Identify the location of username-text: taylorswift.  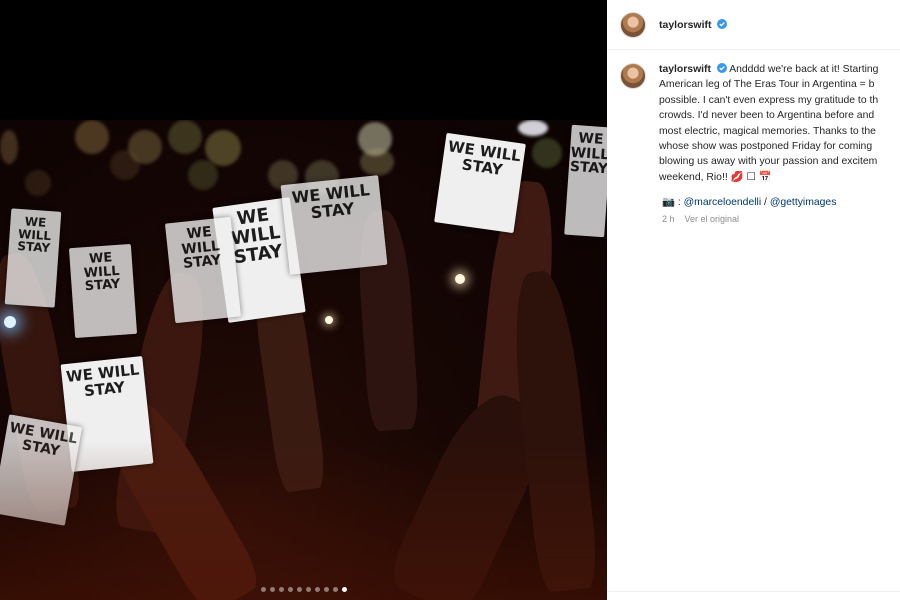
(685, 24).